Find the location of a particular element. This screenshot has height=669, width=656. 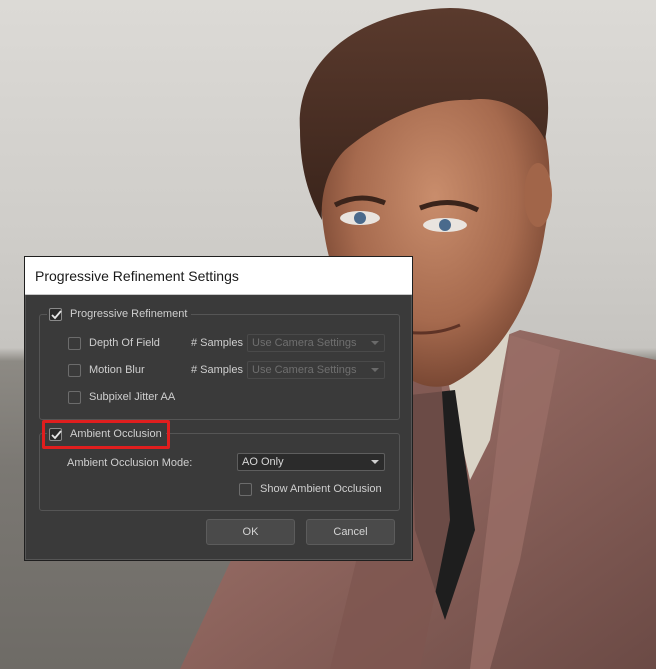

ao-mode-value: AO Only is located at coordinates (263, 462).